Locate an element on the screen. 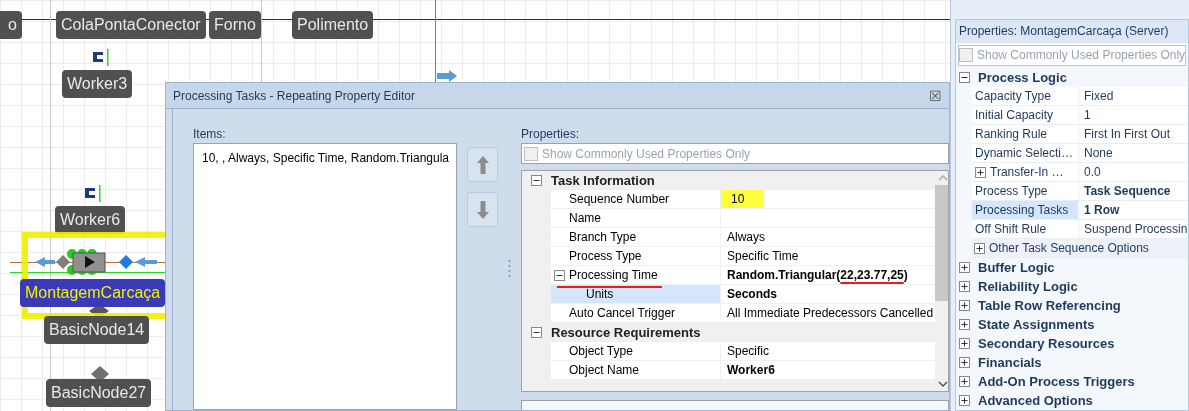 This screenshot has width=1189, height=411. dialog-title: Processing Tasks - Repeating Property Editor is located at coordinates (294, 96).